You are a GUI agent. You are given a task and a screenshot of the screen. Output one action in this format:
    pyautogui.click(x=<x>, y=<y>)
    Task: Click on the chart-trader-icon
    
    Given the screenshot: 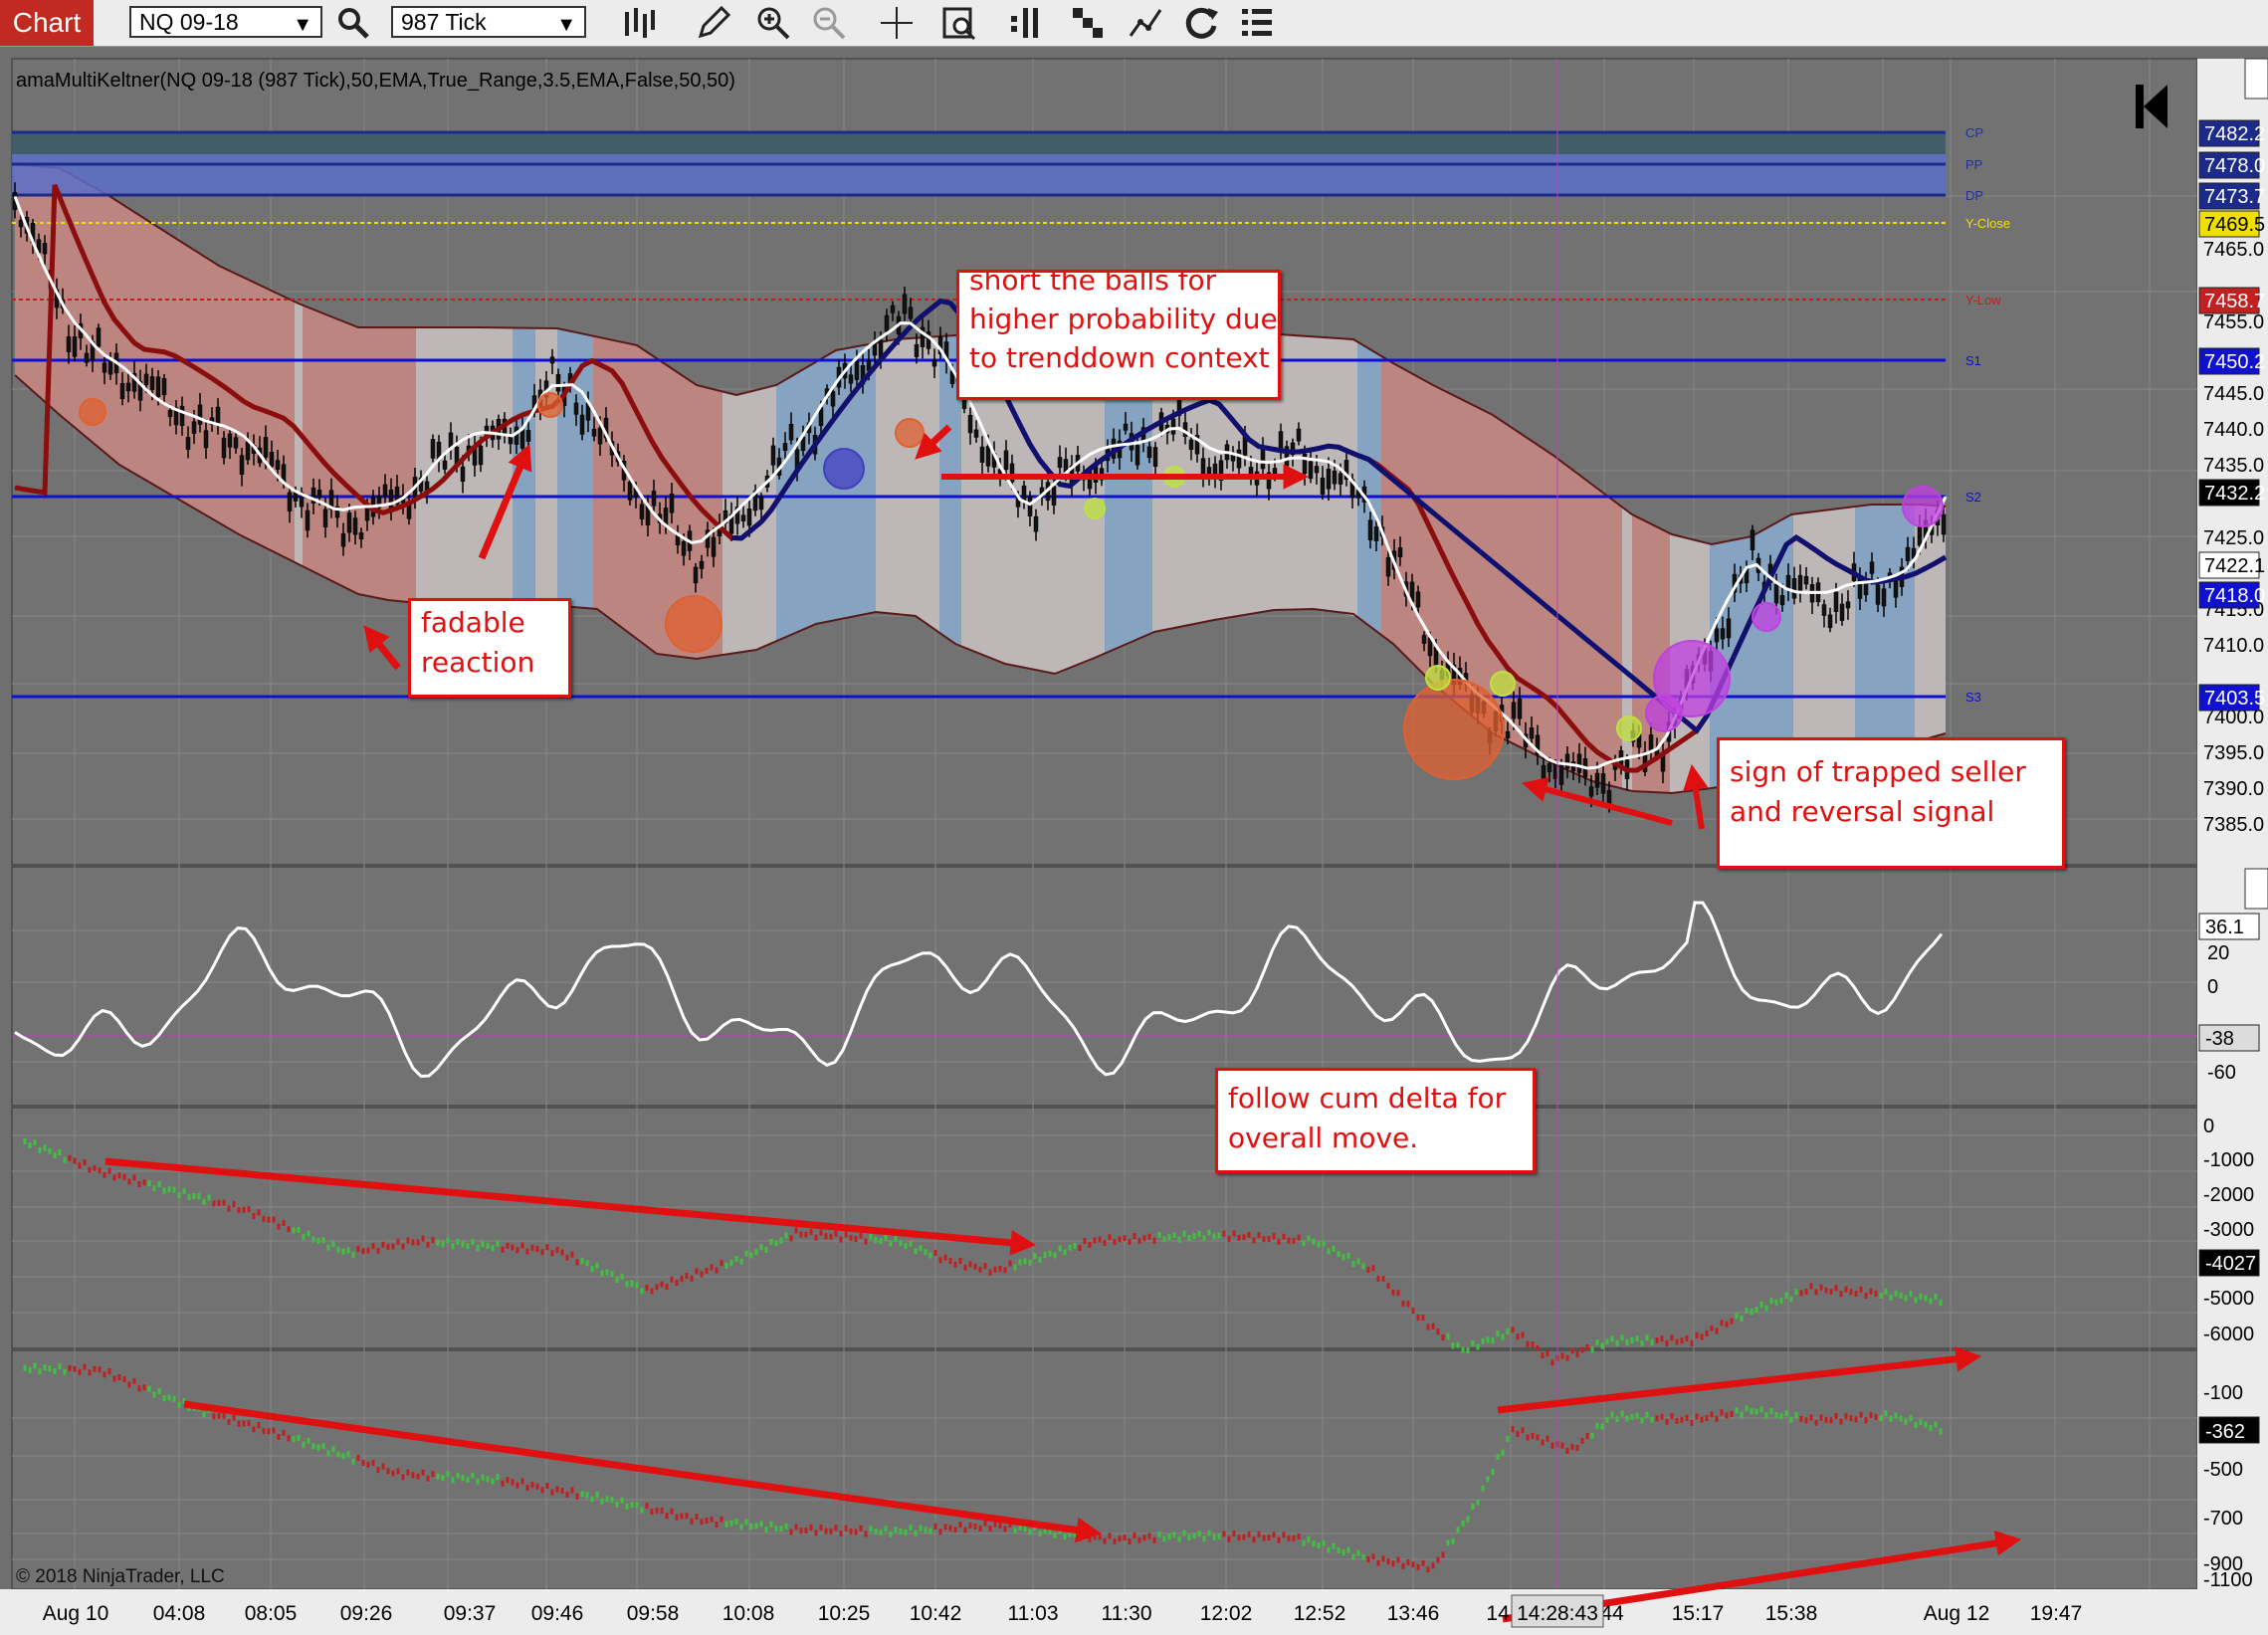 What is the action you would take?
    pyautogui.click(x=1145, y=23)
    